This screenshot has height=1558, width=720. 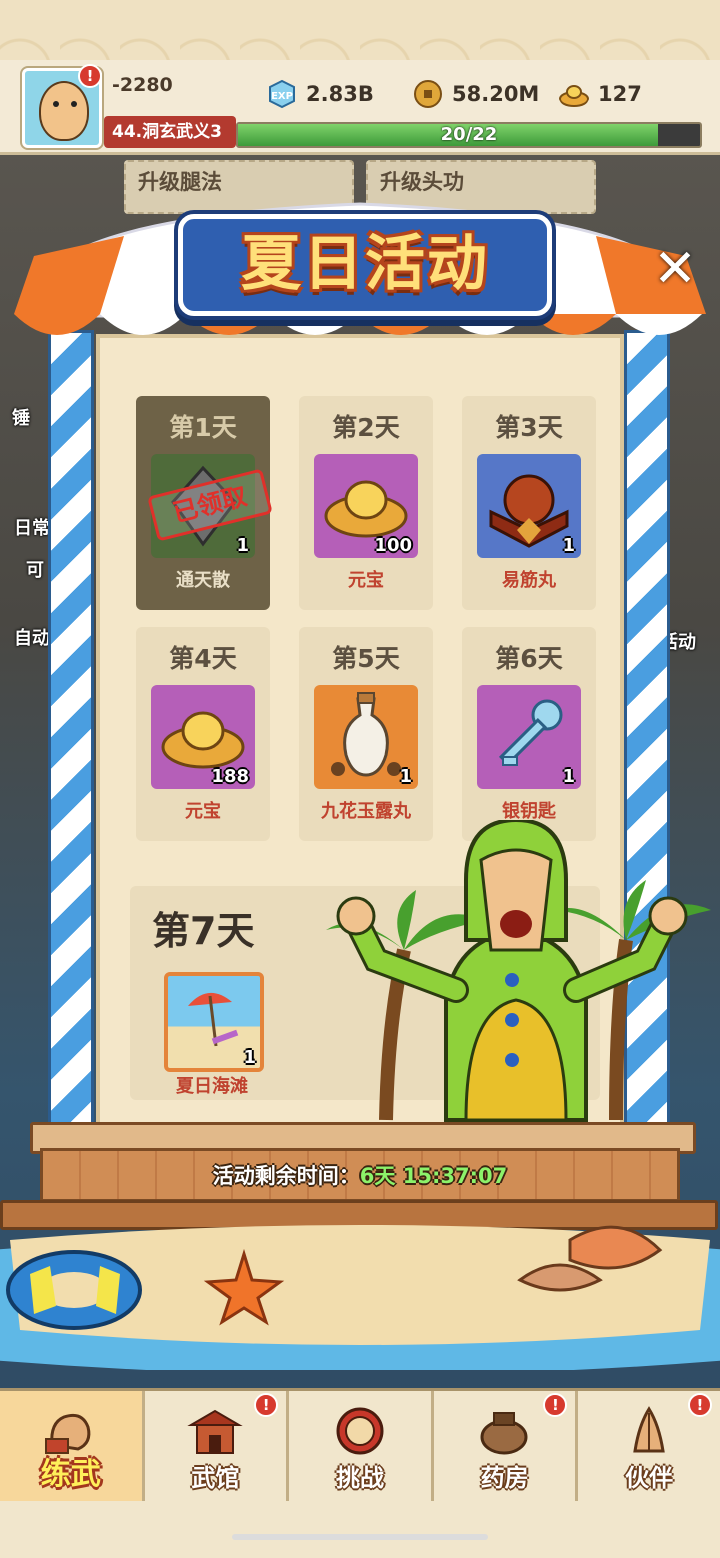 What do you see at coordinates (340, 94) in the screenshot?
I see `exp-value: 2.83B` at bounding box center [340, 94].